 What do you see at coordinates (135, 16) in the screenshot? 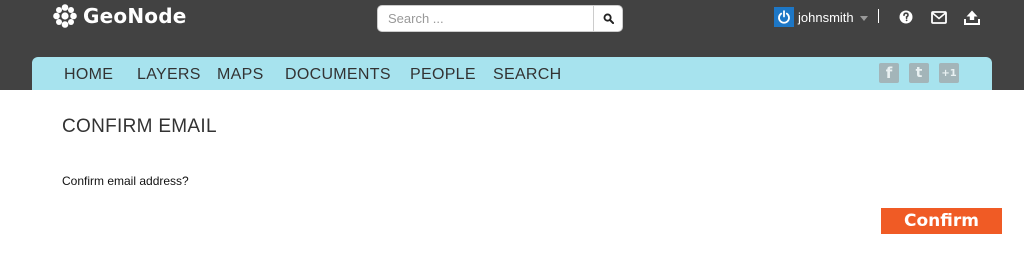
I see `brand-name: GeoNode` at bounding box center [135, 16].